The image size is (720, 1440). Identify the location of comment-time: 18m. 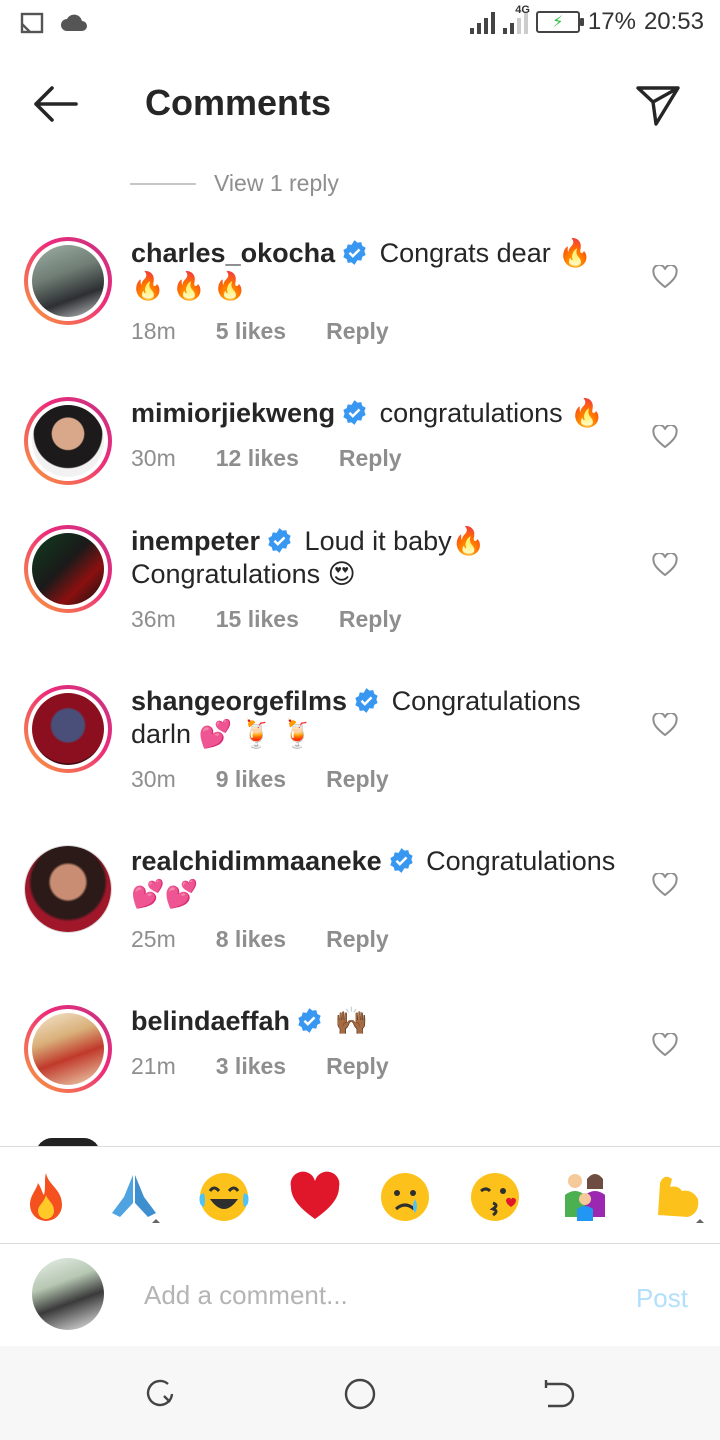
(153, 331).